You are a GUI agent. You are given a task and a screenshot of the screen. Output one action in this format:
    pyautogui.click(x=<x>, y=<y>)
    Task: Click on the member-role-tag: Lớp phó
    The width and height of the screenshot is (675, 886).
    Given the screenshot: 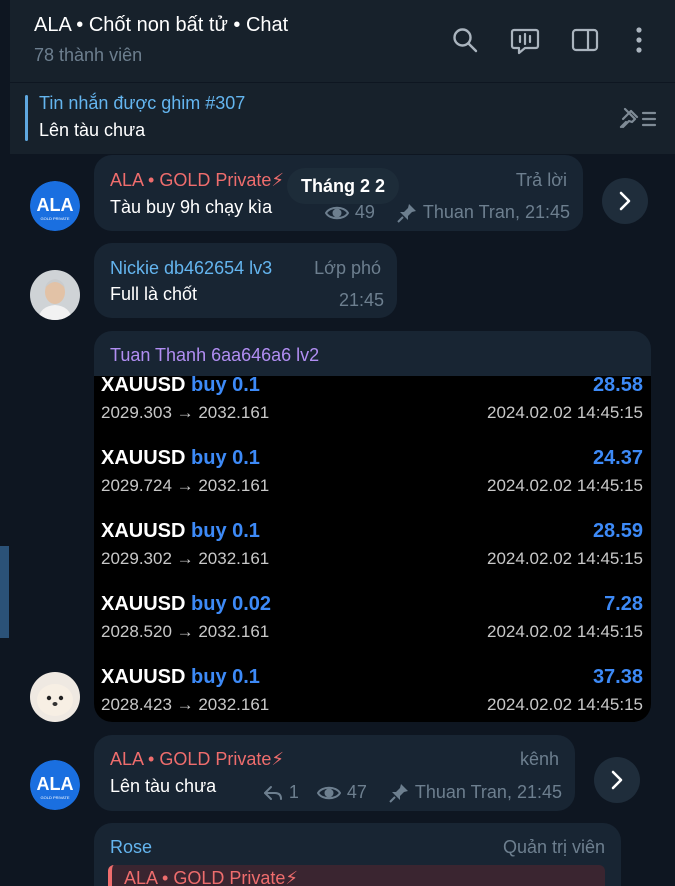 What is the action you would take?
    pyautogui.click(x=347, y=268)
    